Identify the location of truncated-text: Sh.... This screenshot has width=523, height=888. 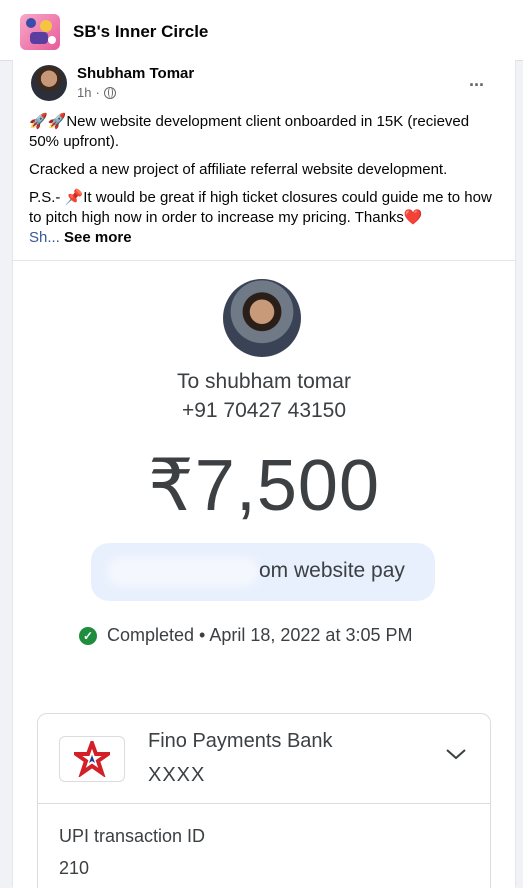
(44, 237).